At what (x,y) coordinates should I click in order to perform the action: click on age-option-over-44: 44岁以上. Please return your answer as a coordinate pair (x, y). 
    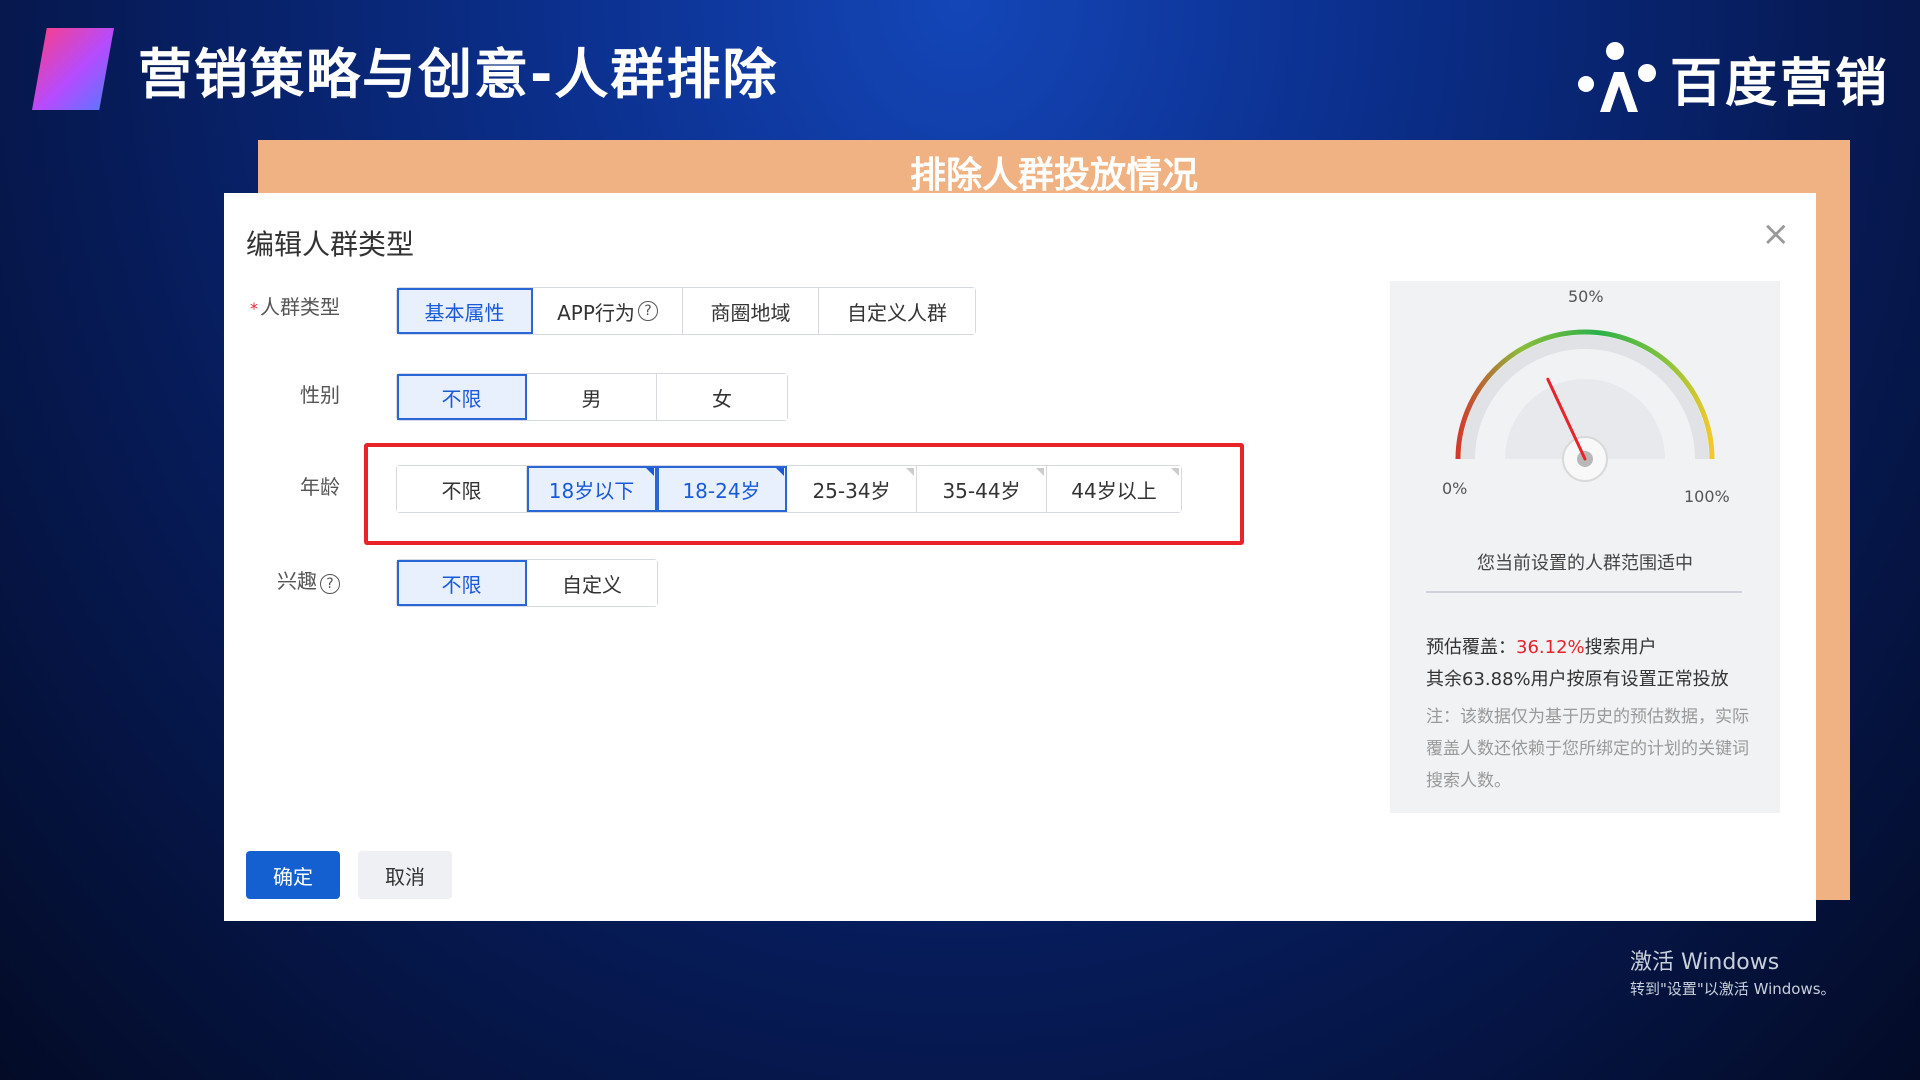
    Looking at the image, I should click on (1114, 489).